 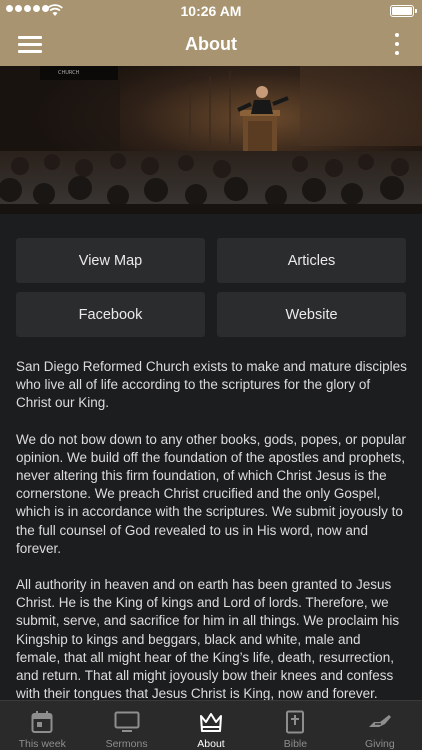 What do you see at coordinates (69, 73) in the screenshot?
I see `pulpit-sign-text: CHURCH` at bounding box center [69, 73].